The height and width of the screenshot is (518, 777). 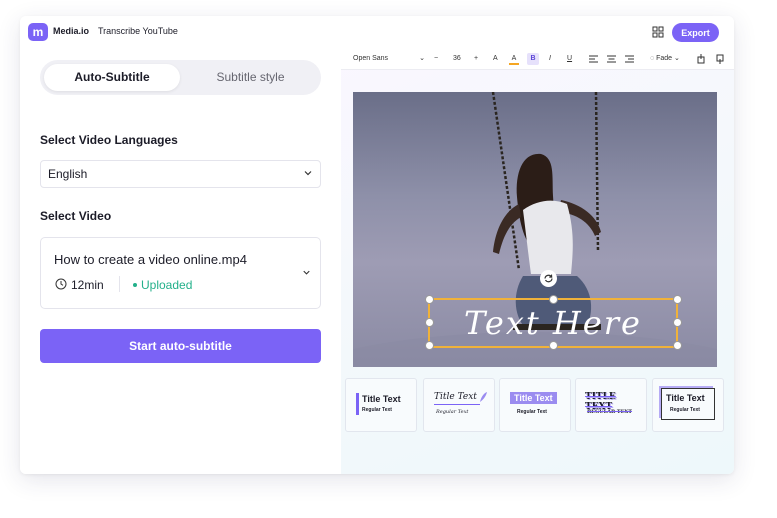 I want to click on highlight-color-icon: A, so click(x=514, y=59).